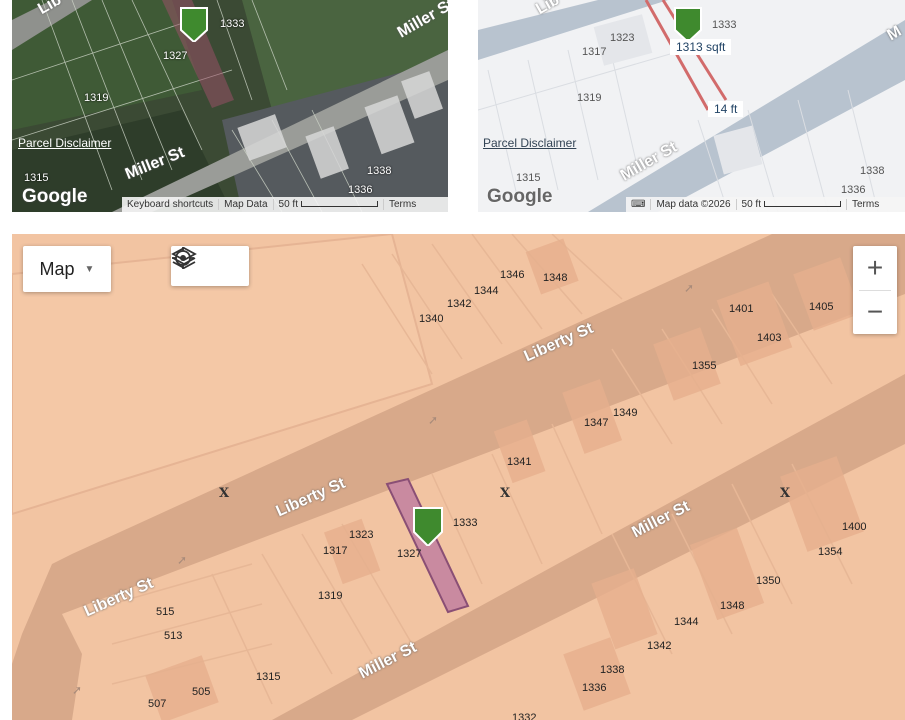  Describe the element at coordinates (701, 47) in the screenshot. I see `parcel-area-label: 1313 sqft` at that location.